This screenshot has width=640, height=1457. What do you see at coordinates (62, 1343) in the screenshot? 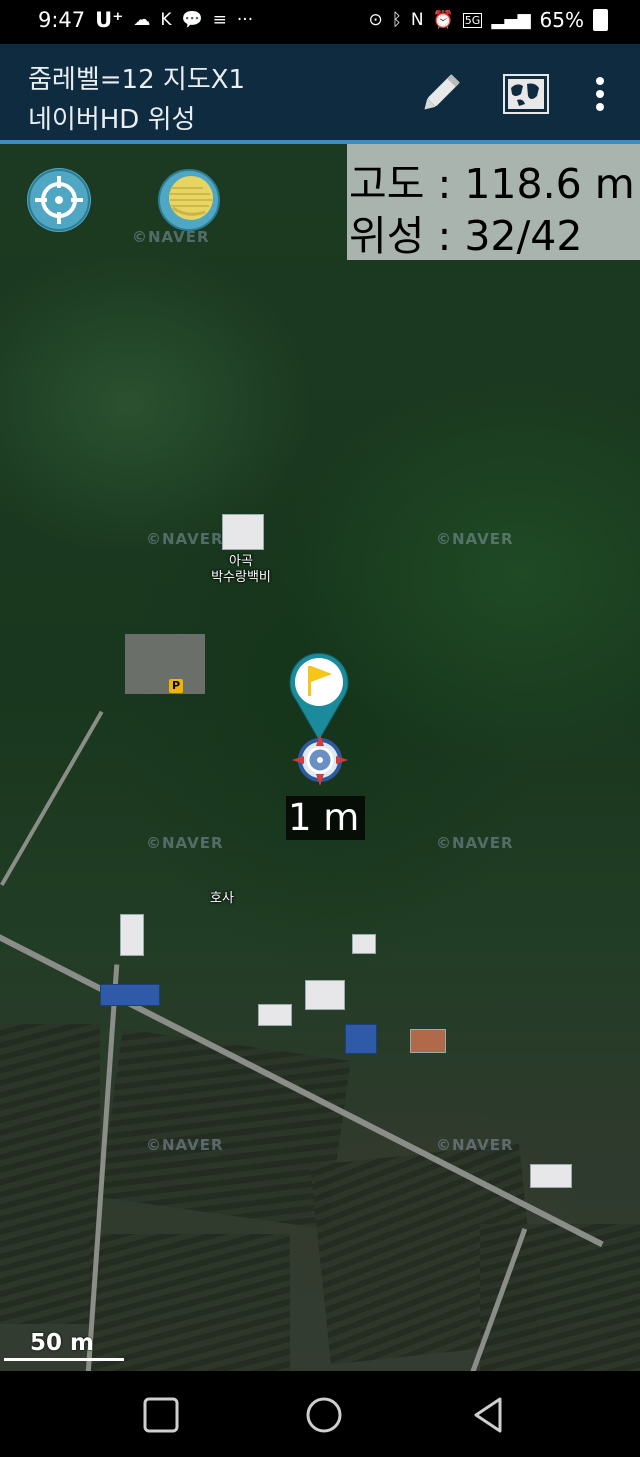
I see `scale-label: 50 m` at bounding box center [62, 1343].